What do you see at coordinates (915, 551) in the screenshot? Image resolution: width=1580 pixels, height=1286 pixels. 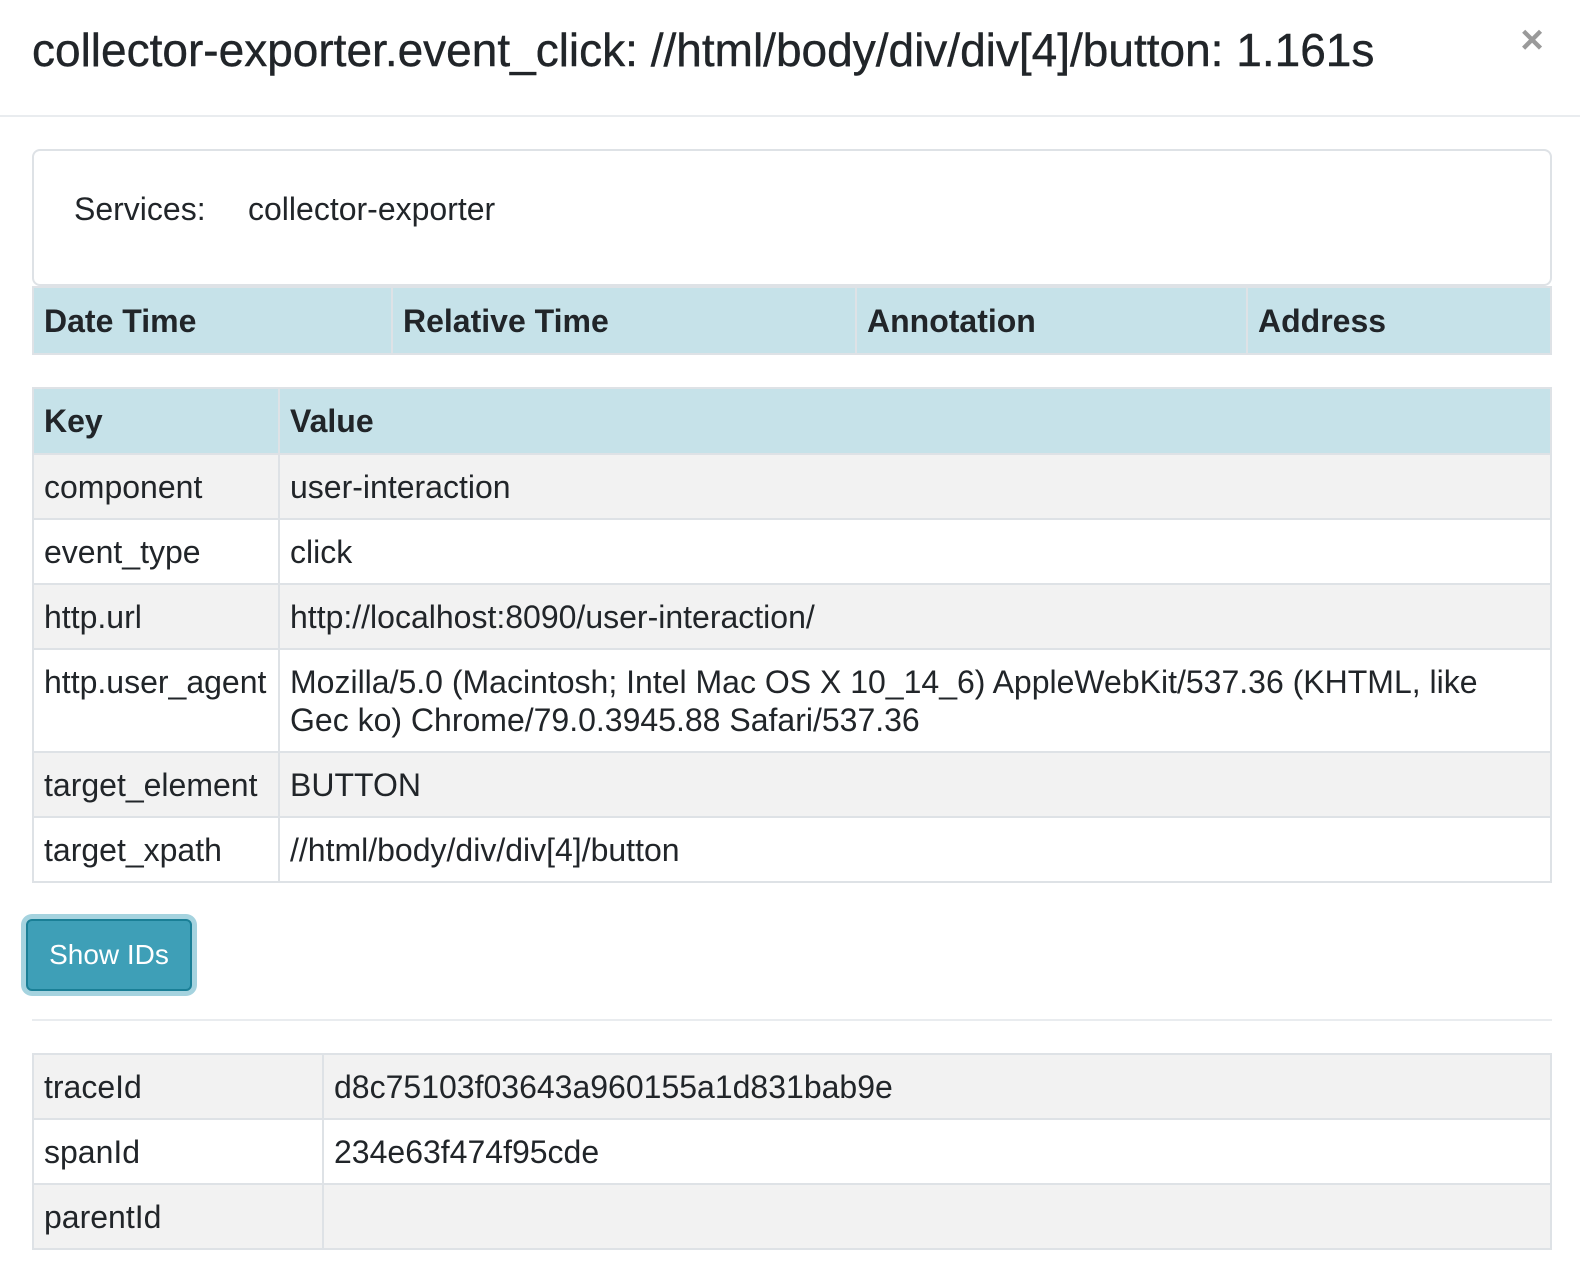 I see `tag-value: click` at bounding box center [915, 551].